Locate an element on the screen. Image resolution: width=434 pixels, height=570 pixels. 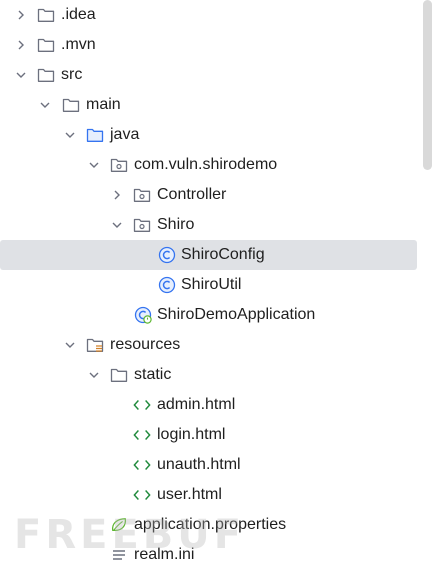
tree-node-shiroconfig: ShiroConfig is located at coordinates (208, 255).